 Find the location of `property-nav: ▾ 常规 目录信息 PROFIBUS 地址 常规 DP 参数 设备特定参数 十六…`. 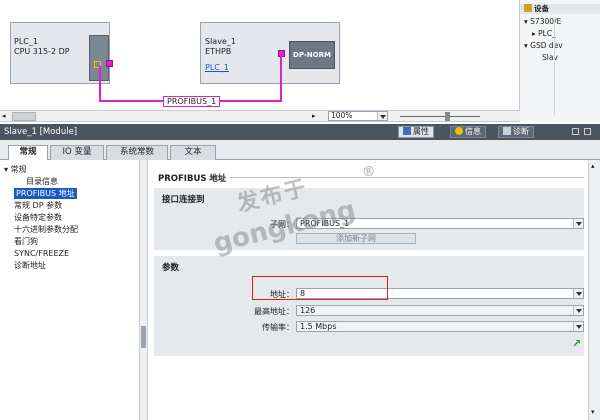

property-nav: ▾ 常规 目录信息 PROFIBUS 地址 常规 DP 参数 设备特定参数 十六… is located at coordinates (70, 290).